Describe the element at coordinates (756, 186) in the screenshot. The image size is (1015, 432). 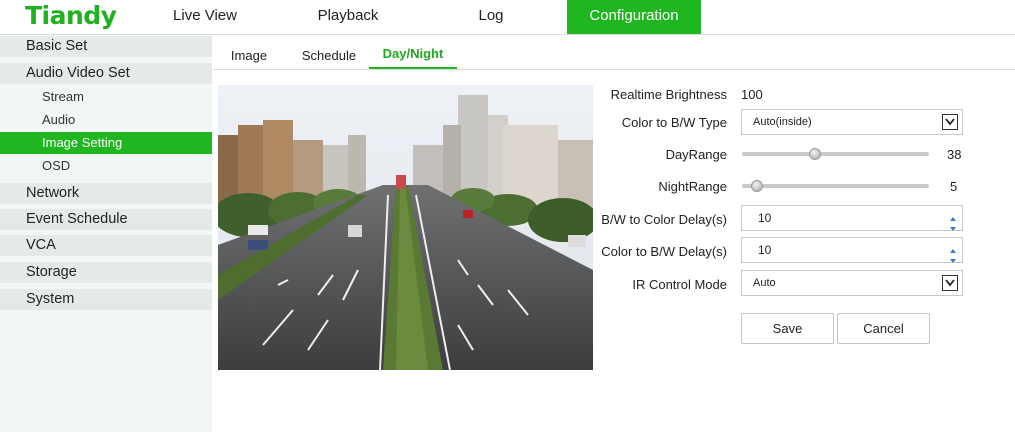
I see `night-range-thumb` at that location.